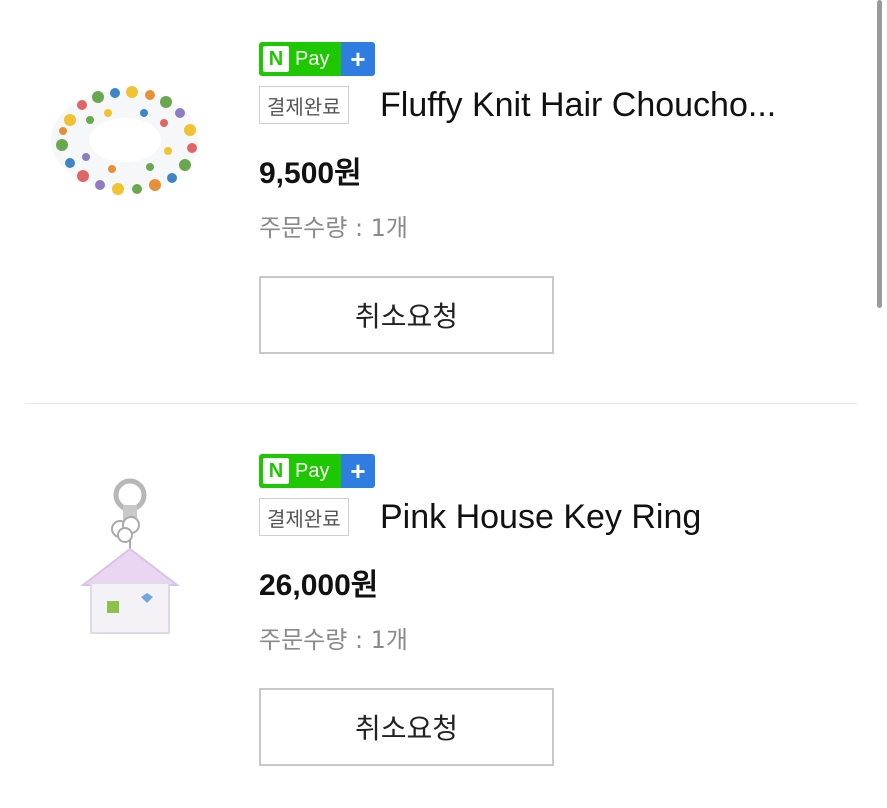 This screenshot has width=887, height=808. I want to click on house-keyring-image, so click(130, 556).